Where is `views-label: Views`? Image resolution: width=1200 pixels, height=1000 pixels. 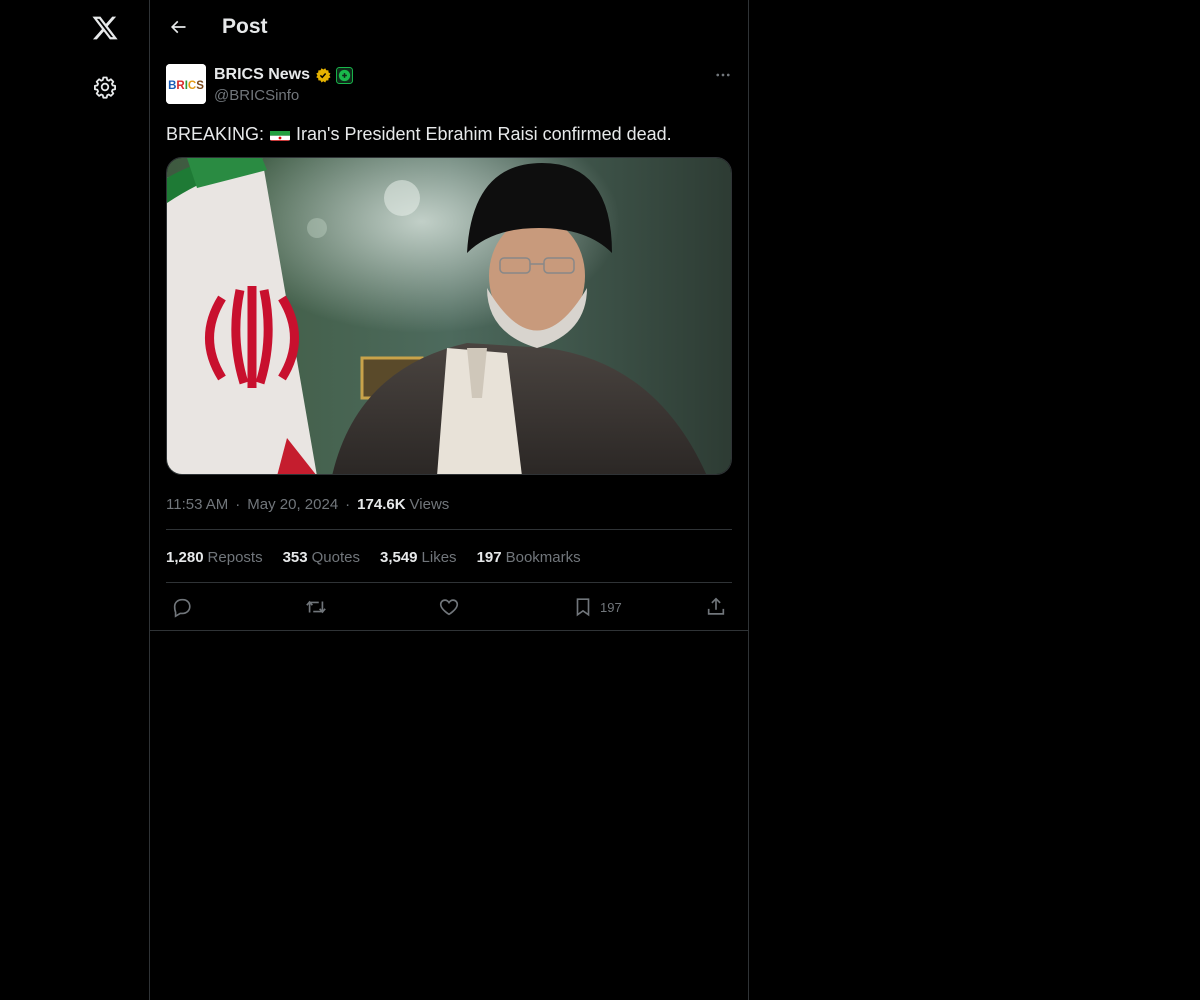
views-label: Views is located at coordinates (429, 504).